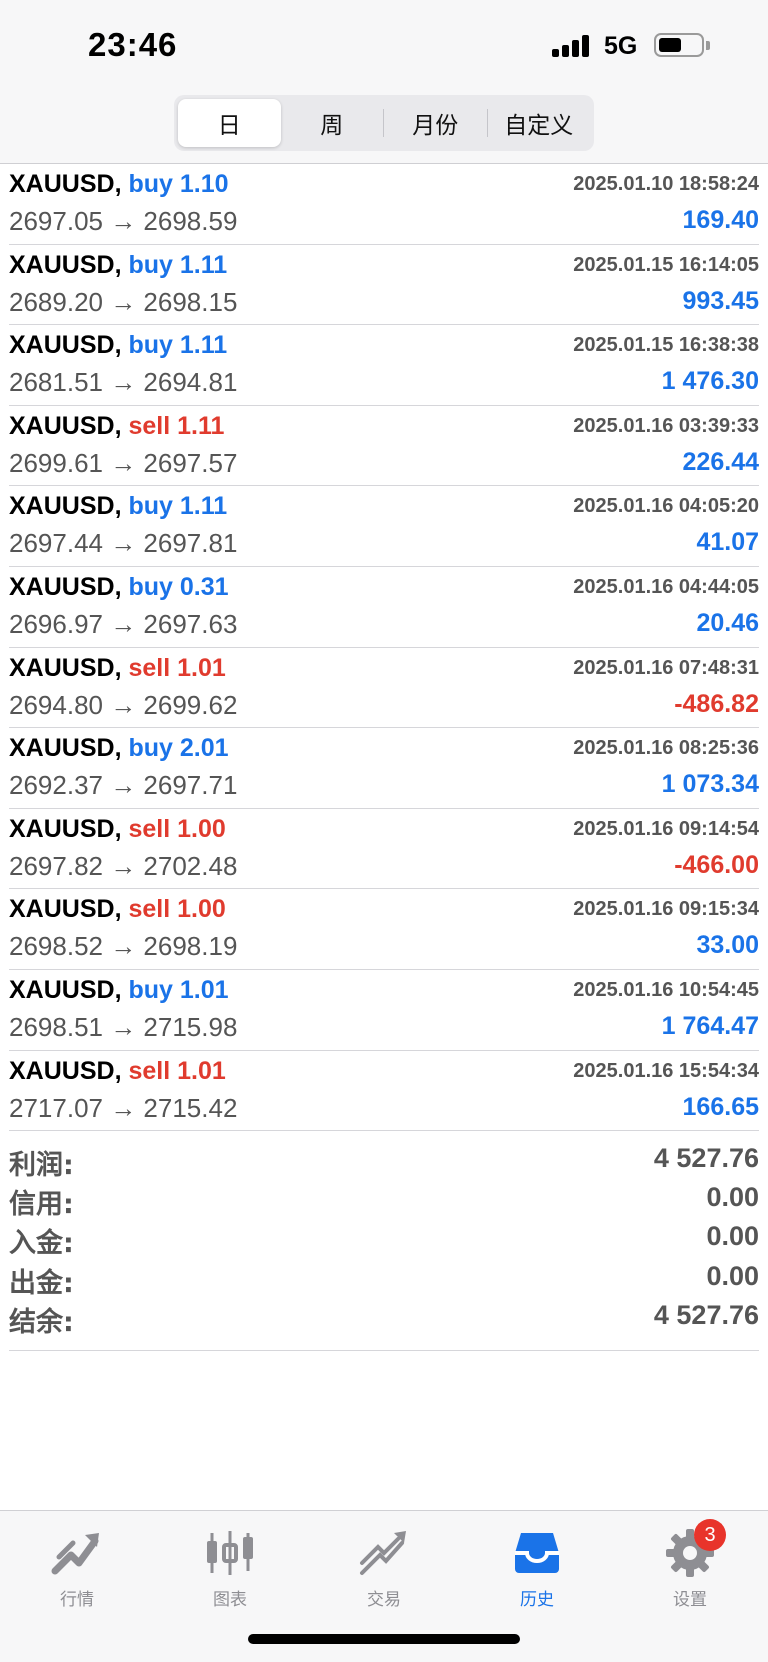  What do you see at coordinates (708, 45) in the screenshot?
I see `battery-tip` at bounding box center [708, 45].